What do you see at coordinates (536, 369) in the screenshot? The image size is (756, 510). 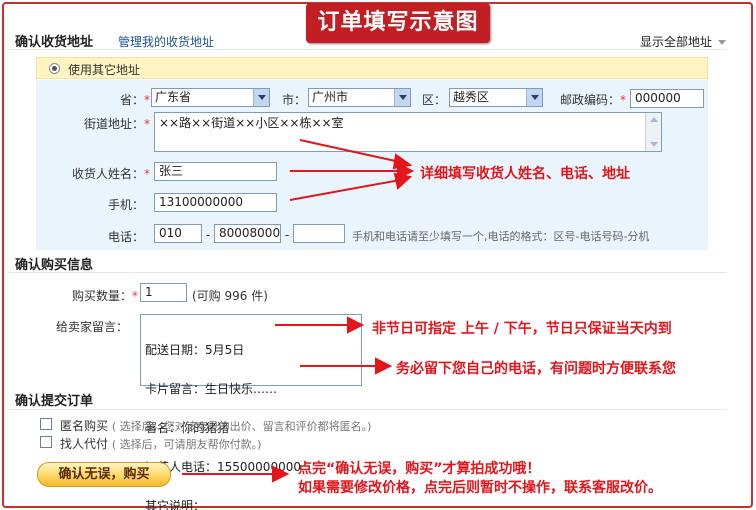 I see `annotation-phone-note: 务必留下您自己的电话，有问题时方便联系您` at bounding box center [536, 369].